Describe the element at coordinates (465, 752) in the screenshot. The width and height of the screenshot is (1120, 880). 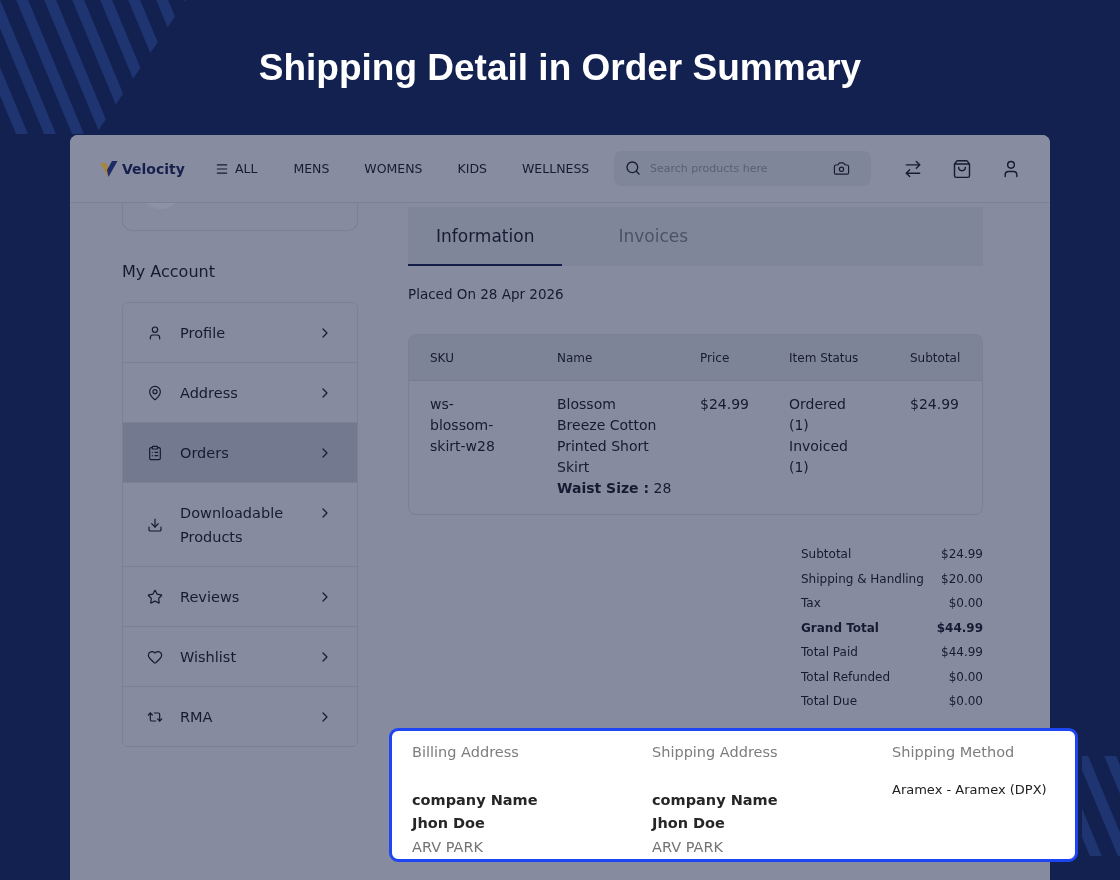
I see `section-heading: Billing Address` at that location.